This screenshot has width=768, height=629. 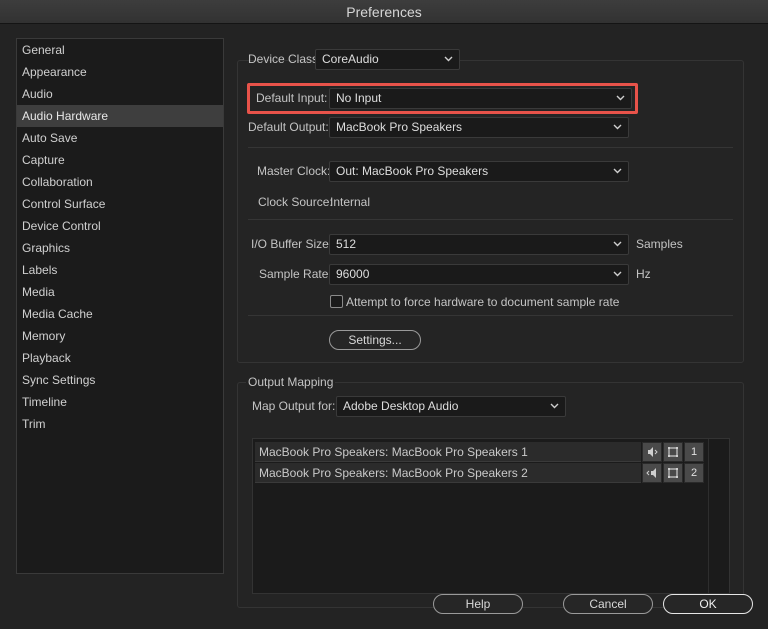 What do you see at coordinates (336, 301) in the screenshot?
I see `force-rate-checkbox` at bounding box center [336, 301].